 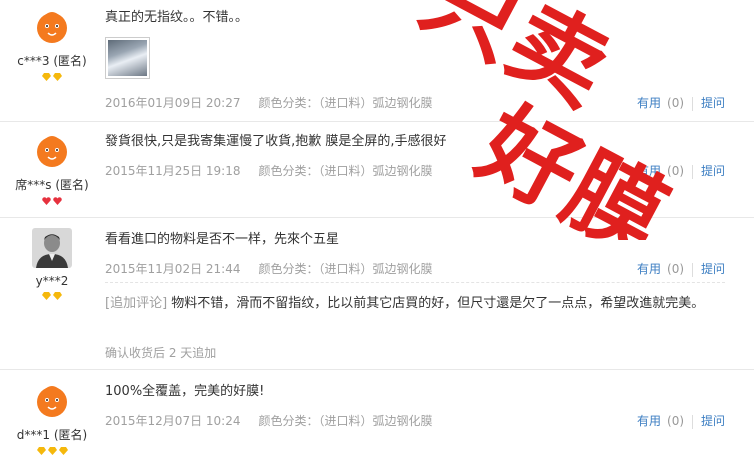 What do you see at coordinates (185, 391) in the screenshot?
I see `review-text: 100%全覆盖，完美的好膜!` at bounding box center [185, 391].